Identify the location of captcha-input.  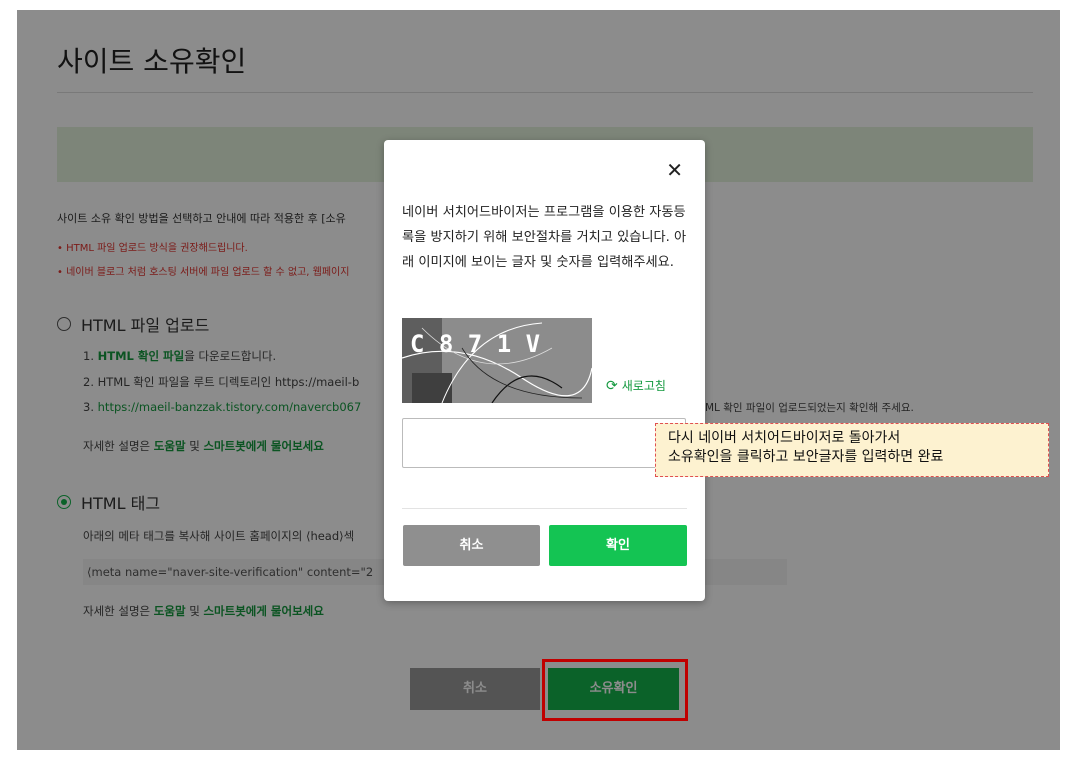
(544, 443).